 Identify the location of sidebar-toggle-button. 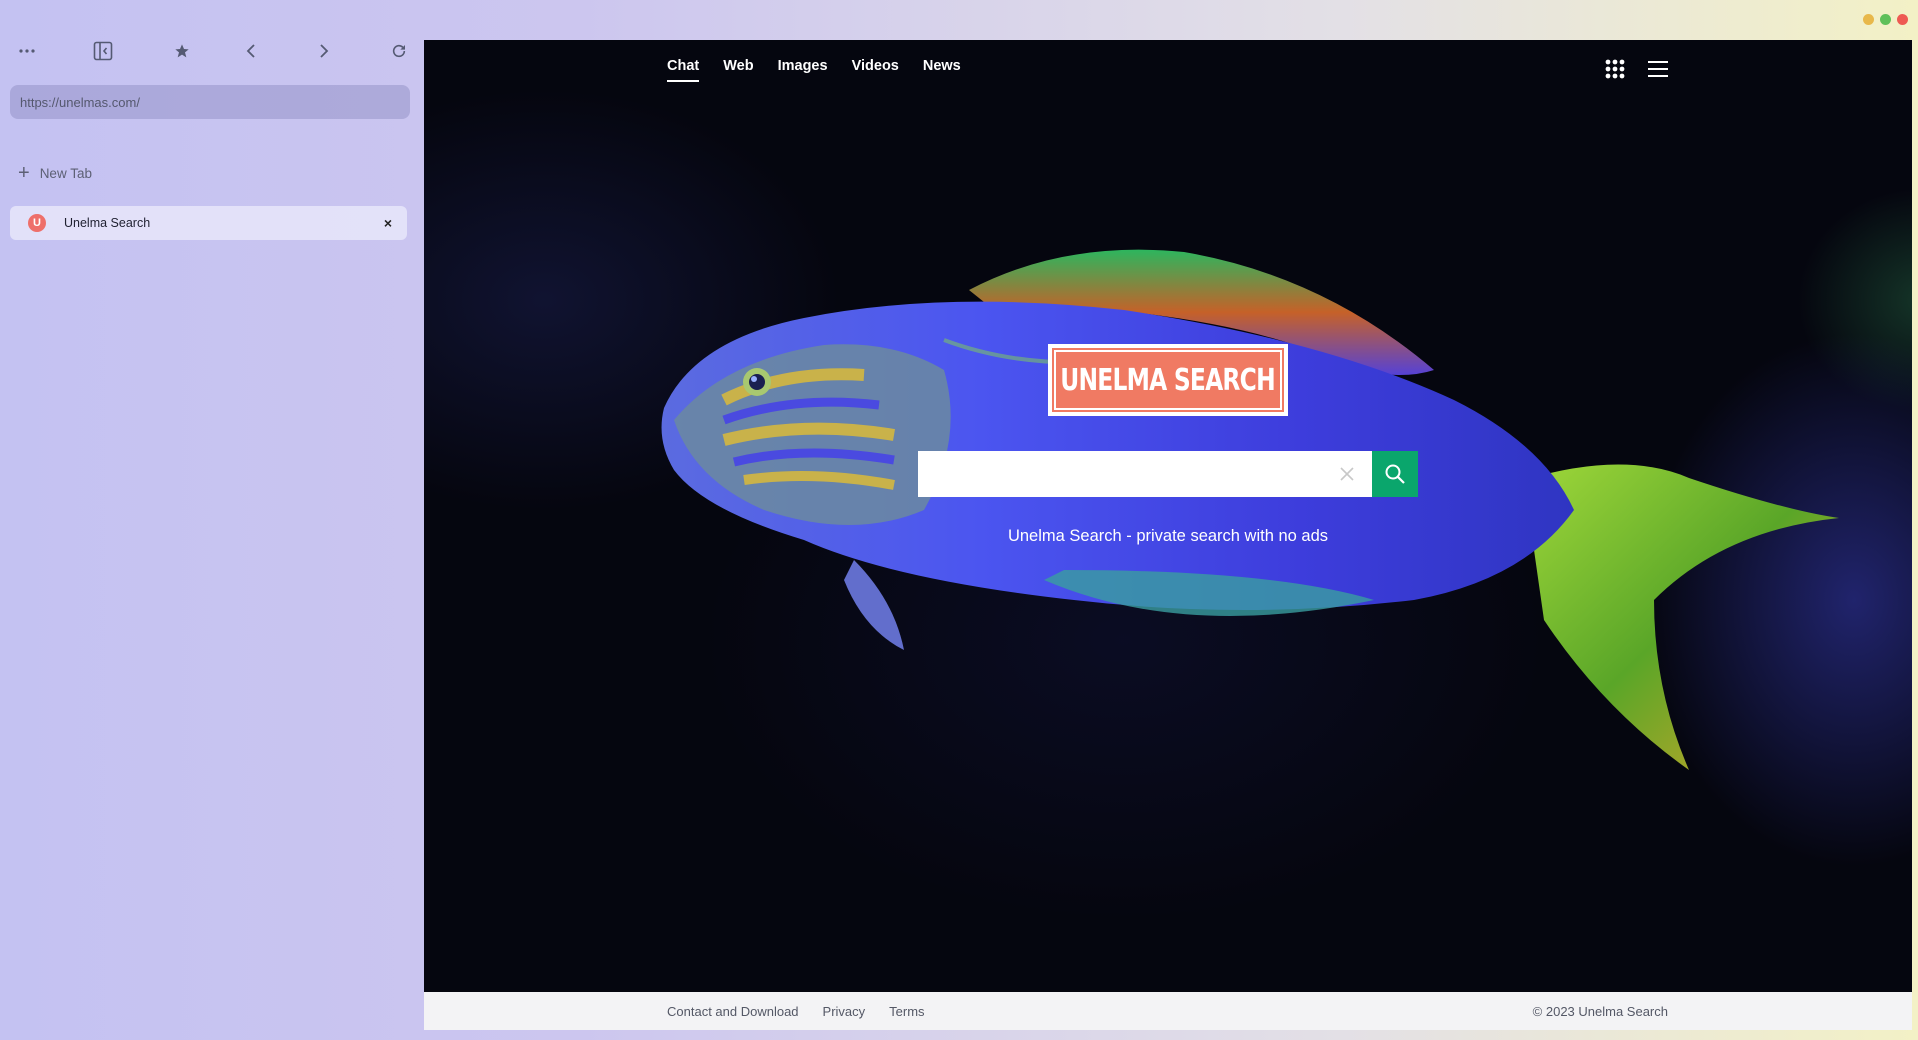
(103, 51).